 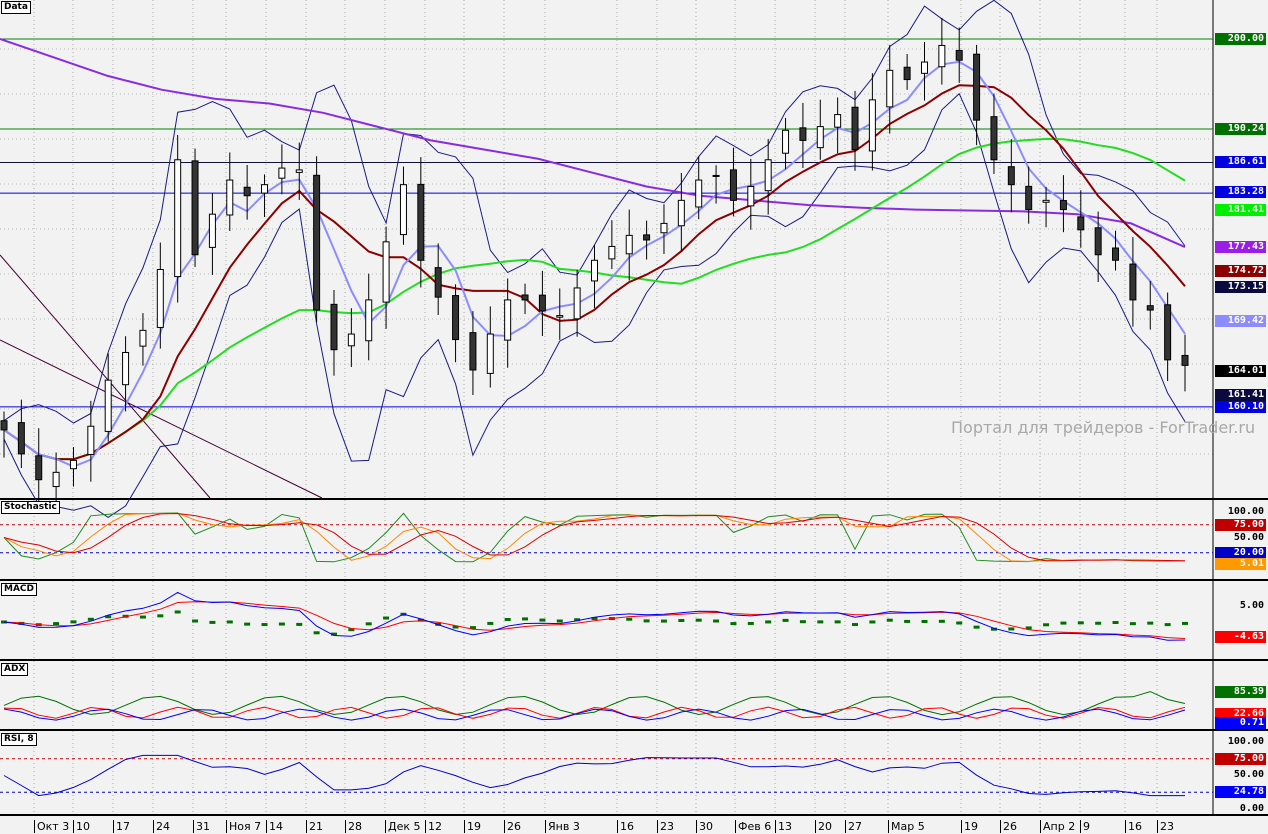 What do you see at coordinates (1240, 723) in the screenshot?
I see `axis-value-label: 0.71` at bounding box center [1240, 723].